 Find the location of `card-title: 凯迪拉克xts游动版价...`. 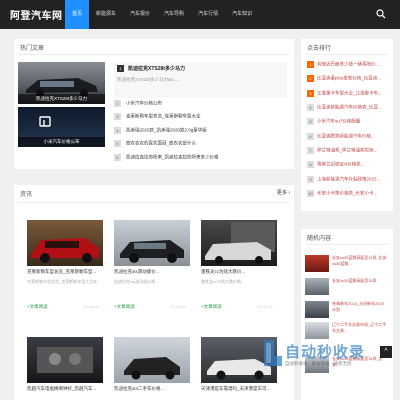

card-title: 凯迪拉克xts游动版价... is located at coordinates (152, 272).